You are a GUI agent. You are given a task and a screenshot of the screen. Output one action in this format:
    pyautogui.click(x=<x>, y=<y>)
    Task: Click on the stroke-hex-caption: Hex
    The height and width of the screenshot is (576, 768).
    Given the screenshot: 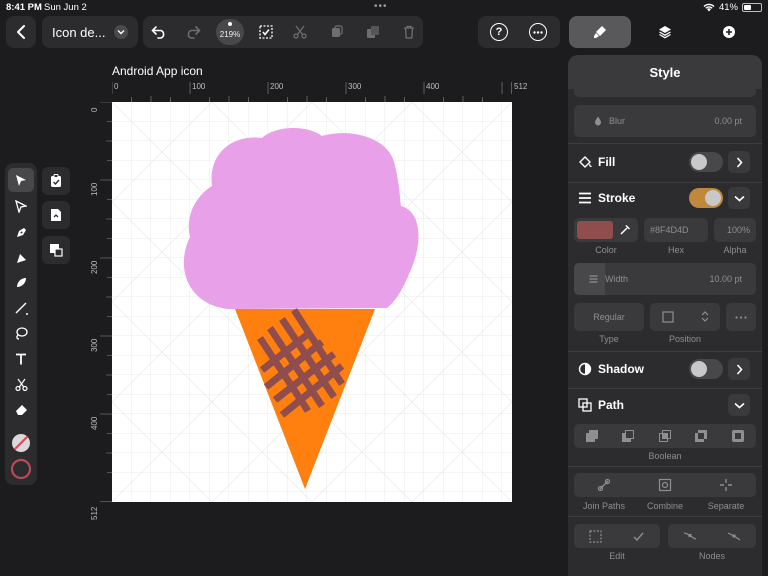 What is the action you would take?
    pyautogui.click(x=675, y=250)
    